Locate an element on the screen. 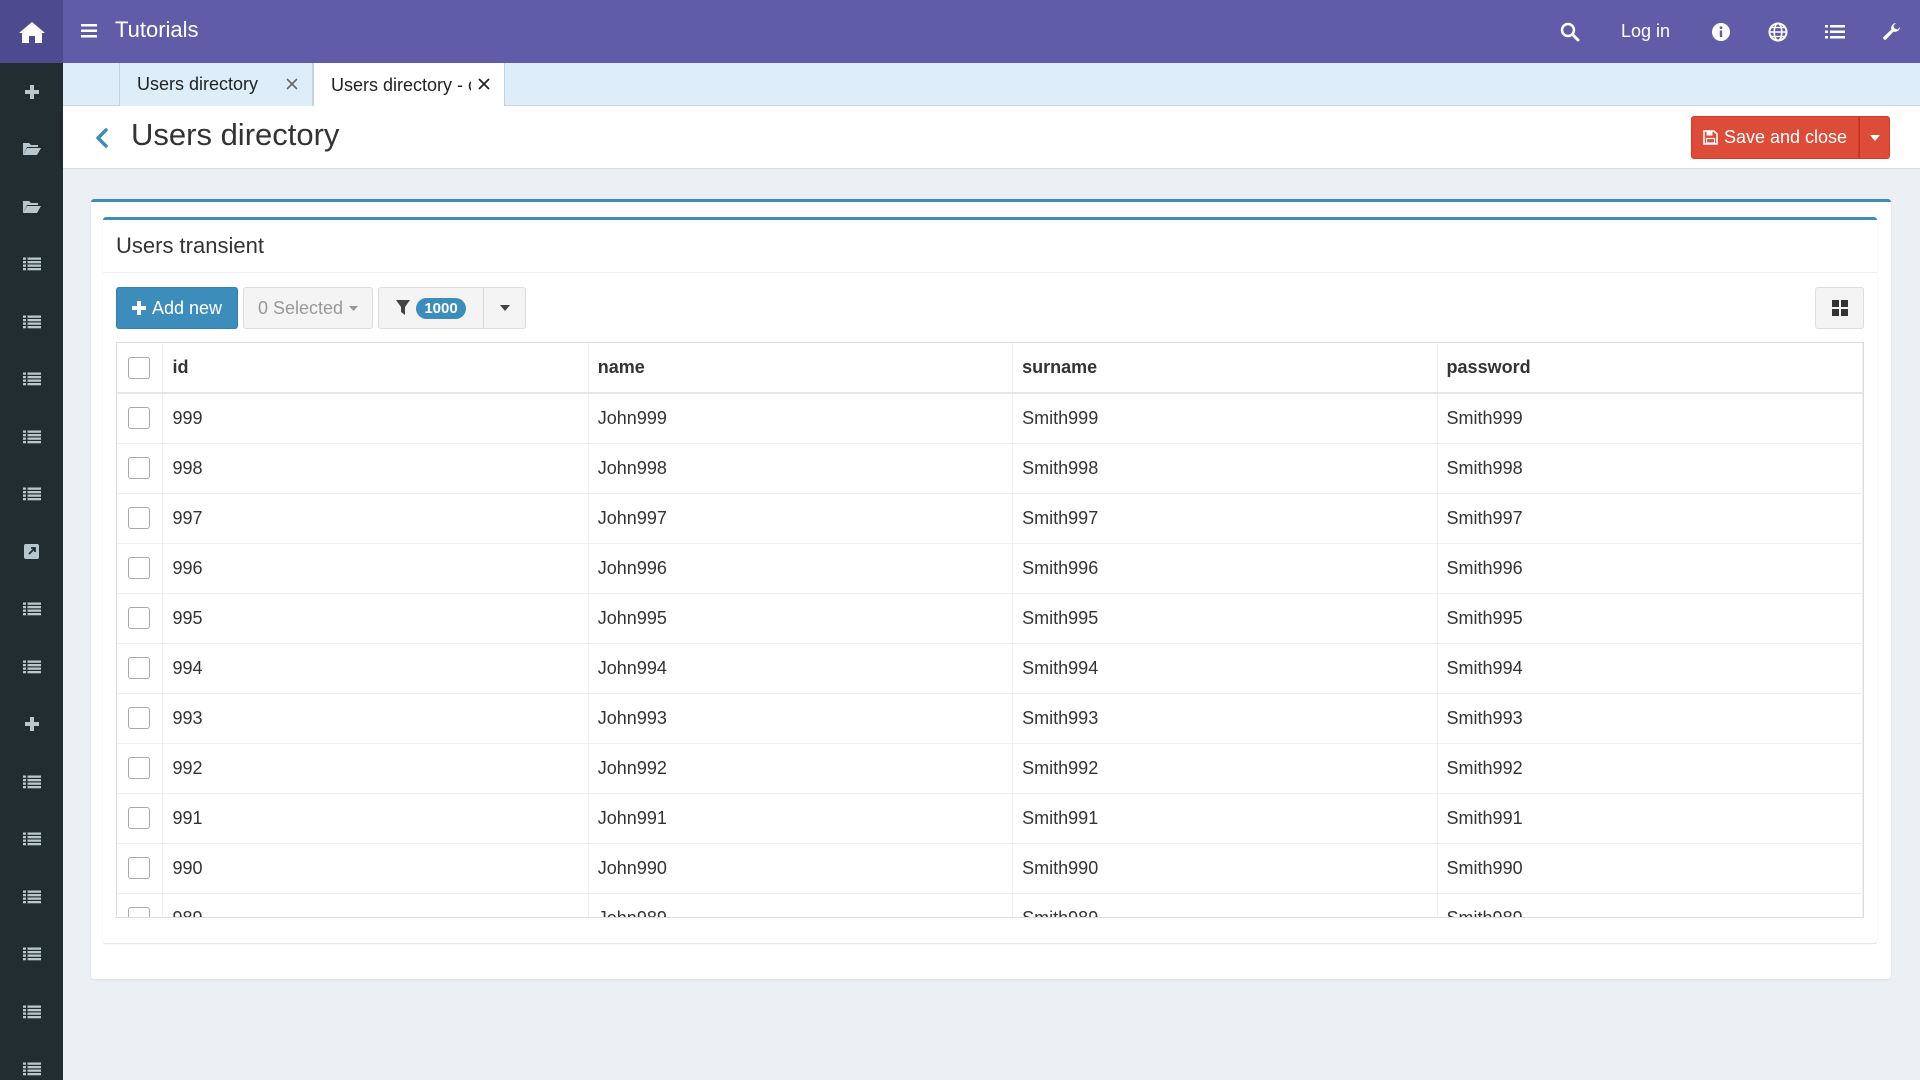  column-header-name: name is located at coordinates (801, 368).